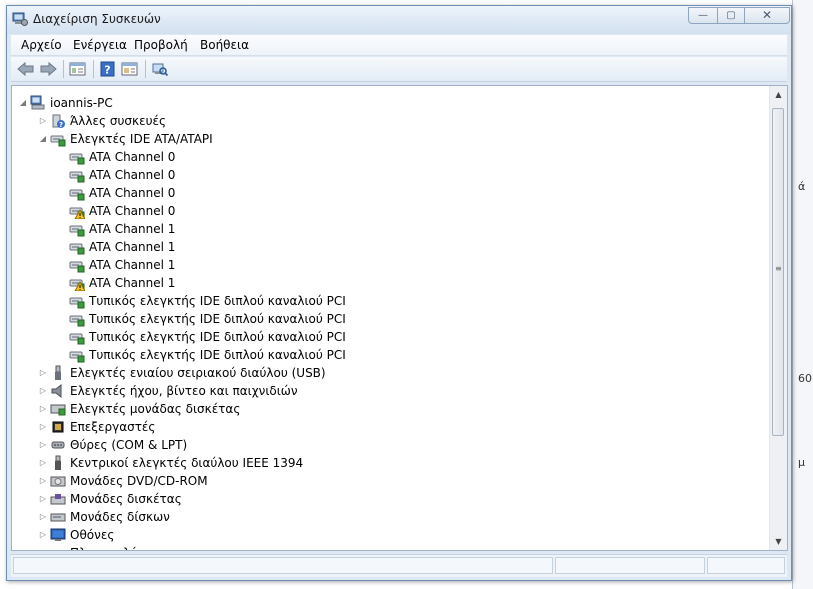  Describe the element at coordinates (390, 427) in the screenshot. I see `tree-category: ▷ Επεξεργαστές` at that location.